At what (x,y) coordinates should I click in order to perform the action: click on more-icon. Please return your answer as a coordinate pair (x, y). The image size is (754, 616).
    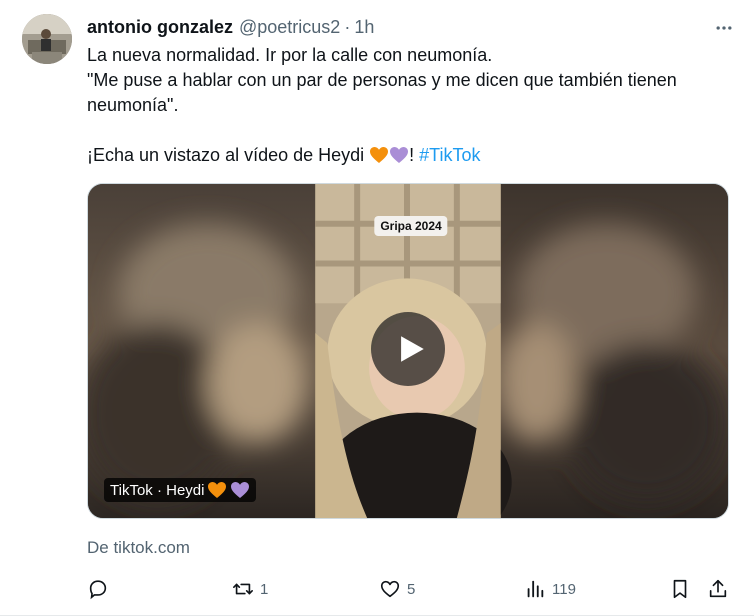
    Looking at the image, I should click on (724, 28).